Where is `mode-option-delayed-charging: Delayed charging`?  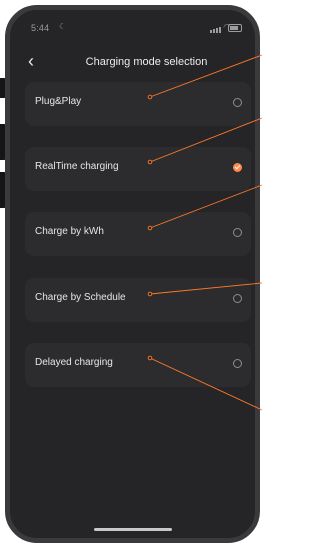 mode-option-delayed-charging: Delayed charging is located at coordinates (138, 365).